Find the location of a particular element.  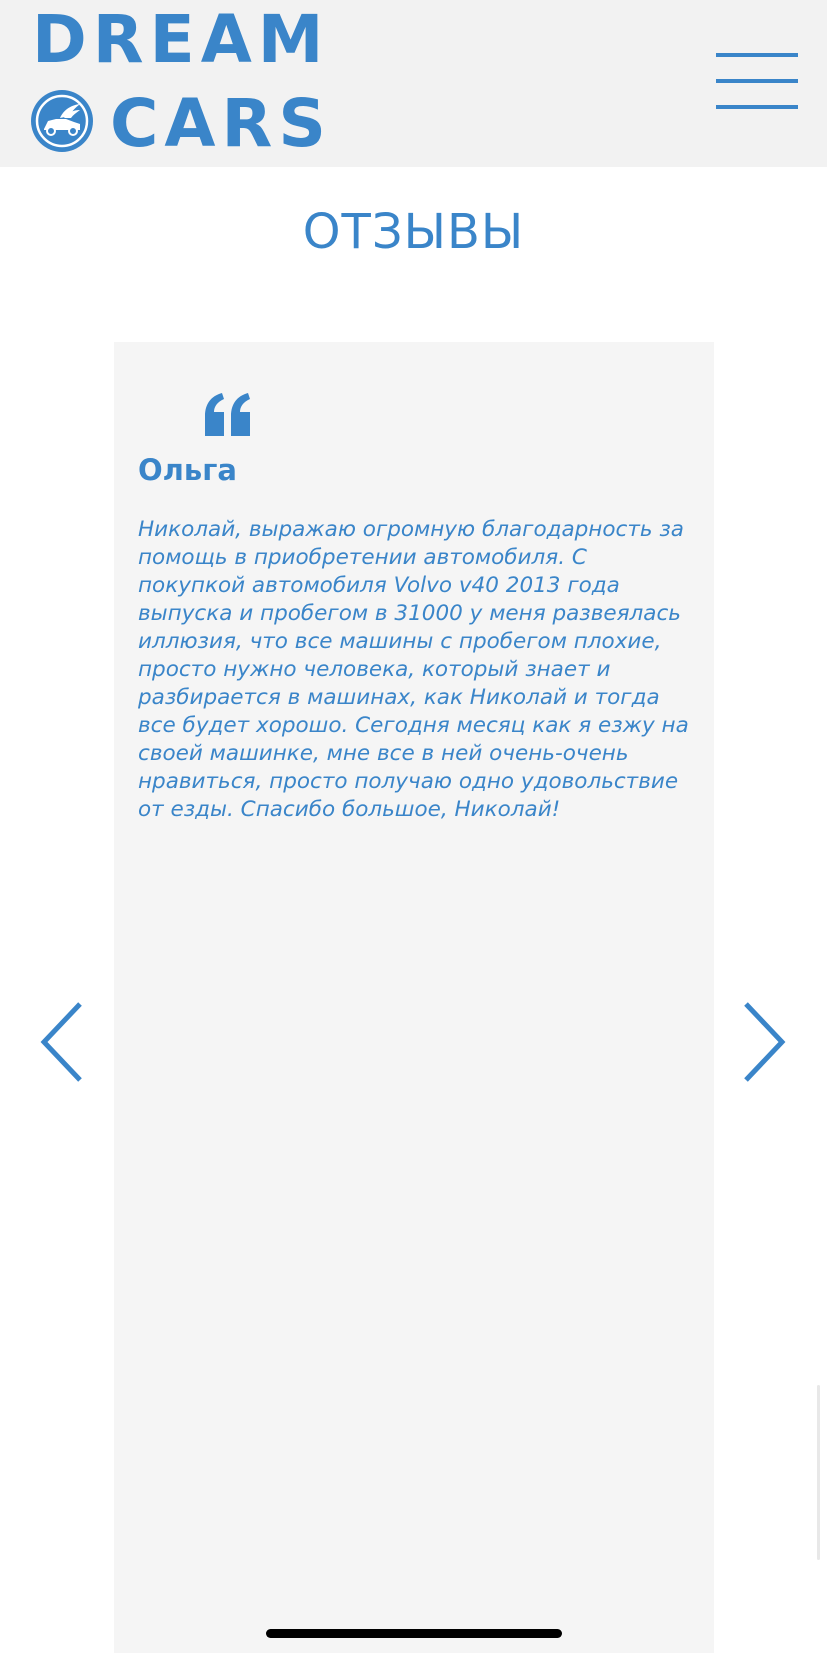

reviewer-name: Ольга is located at coordinates (187, 470).